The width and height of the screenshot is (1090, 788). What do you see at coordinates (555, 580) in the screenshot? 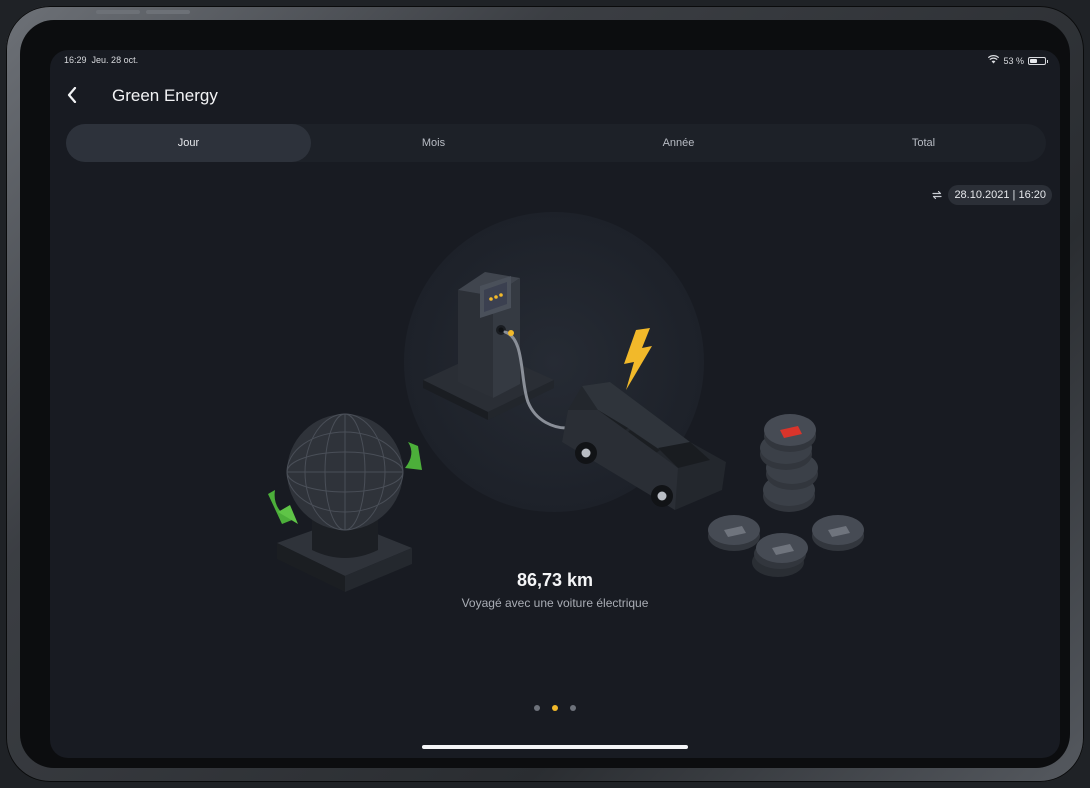
I see `distance-value: 86,73 km` at bounding box center [555, 580].